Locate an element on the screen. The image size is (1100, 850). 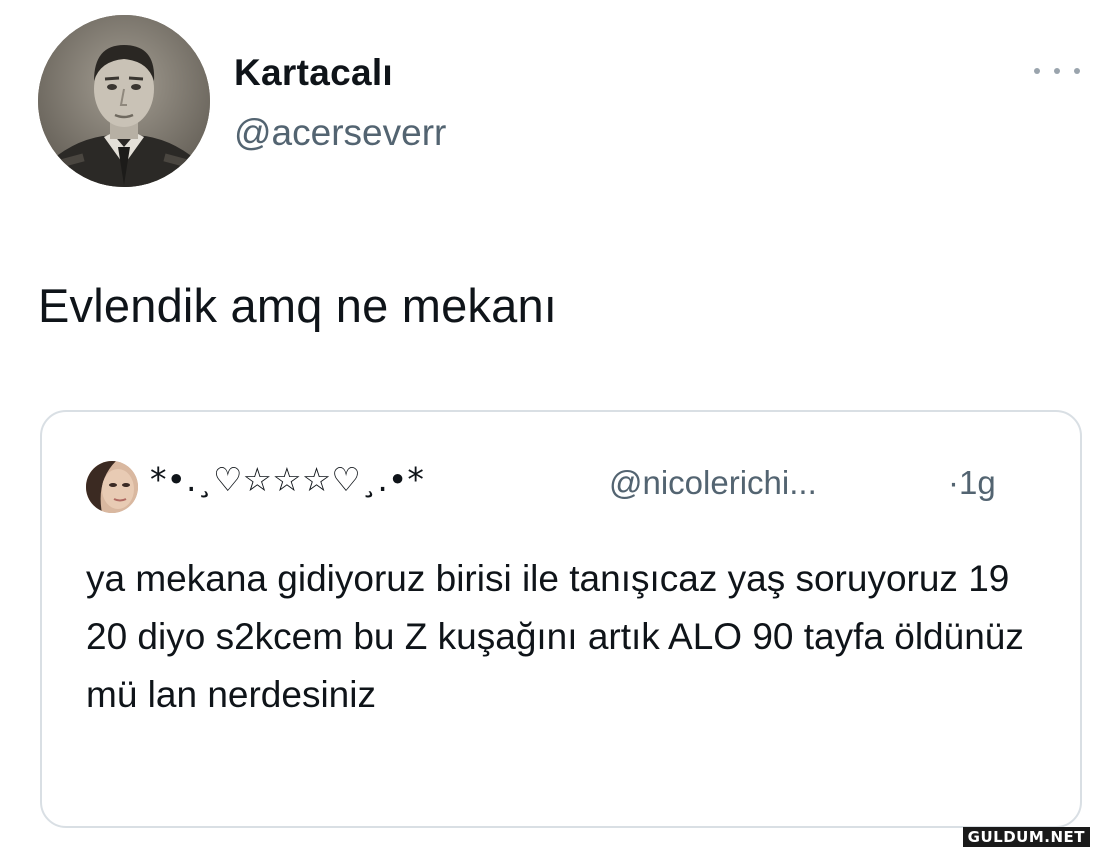
more-options-icon is located at coordinates (1057, 71).